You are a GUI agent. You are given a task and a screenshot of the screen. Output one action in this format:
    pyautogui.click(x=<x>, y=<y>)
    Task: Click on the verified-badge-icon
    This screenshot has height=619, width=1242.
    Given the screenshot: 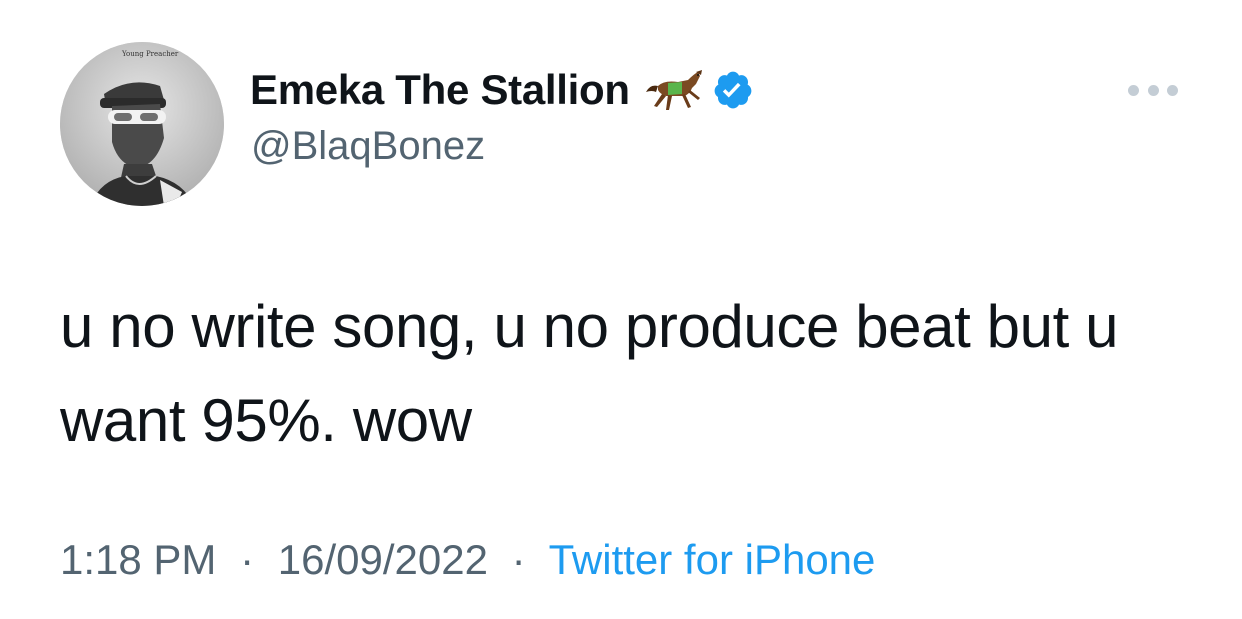 What is the action you would take?
    pyautogui.click(x=733, y=90)
    